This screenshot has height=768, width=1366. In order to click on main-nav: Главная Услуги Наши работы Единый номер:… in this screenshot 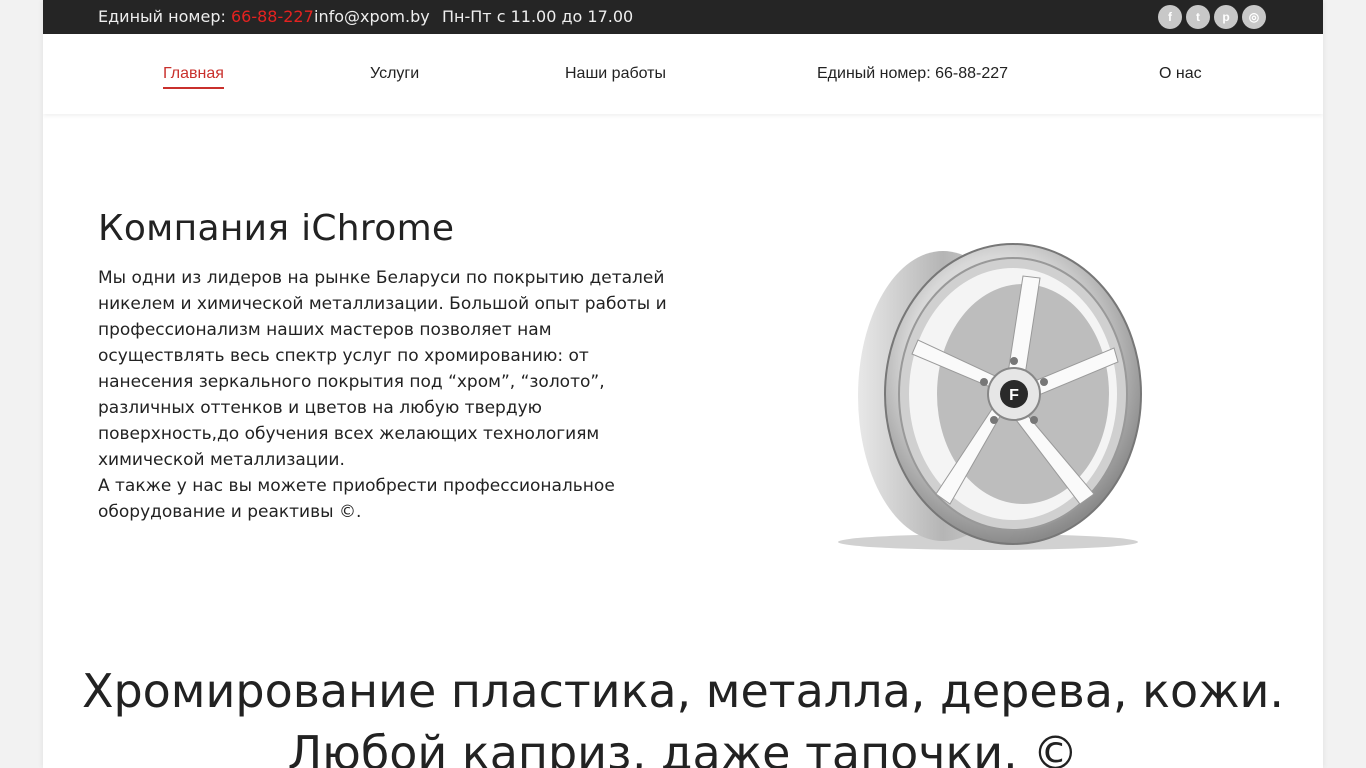, I will do `click(683, 74)`.